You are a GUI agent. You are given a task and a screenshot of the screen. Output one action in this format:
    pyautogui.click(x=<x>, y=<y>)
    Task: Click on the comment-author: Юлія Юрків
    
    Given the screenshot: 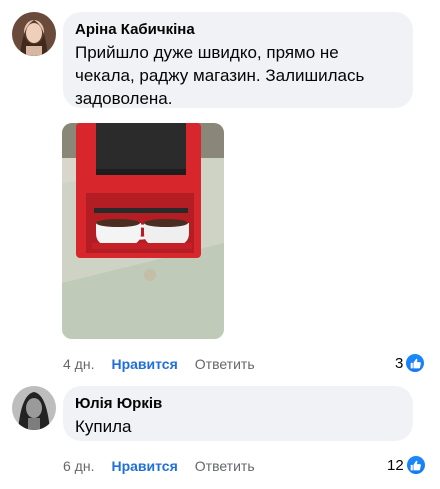 What is the action you would take?
    pyautogui.click(x=238, y=403)
    